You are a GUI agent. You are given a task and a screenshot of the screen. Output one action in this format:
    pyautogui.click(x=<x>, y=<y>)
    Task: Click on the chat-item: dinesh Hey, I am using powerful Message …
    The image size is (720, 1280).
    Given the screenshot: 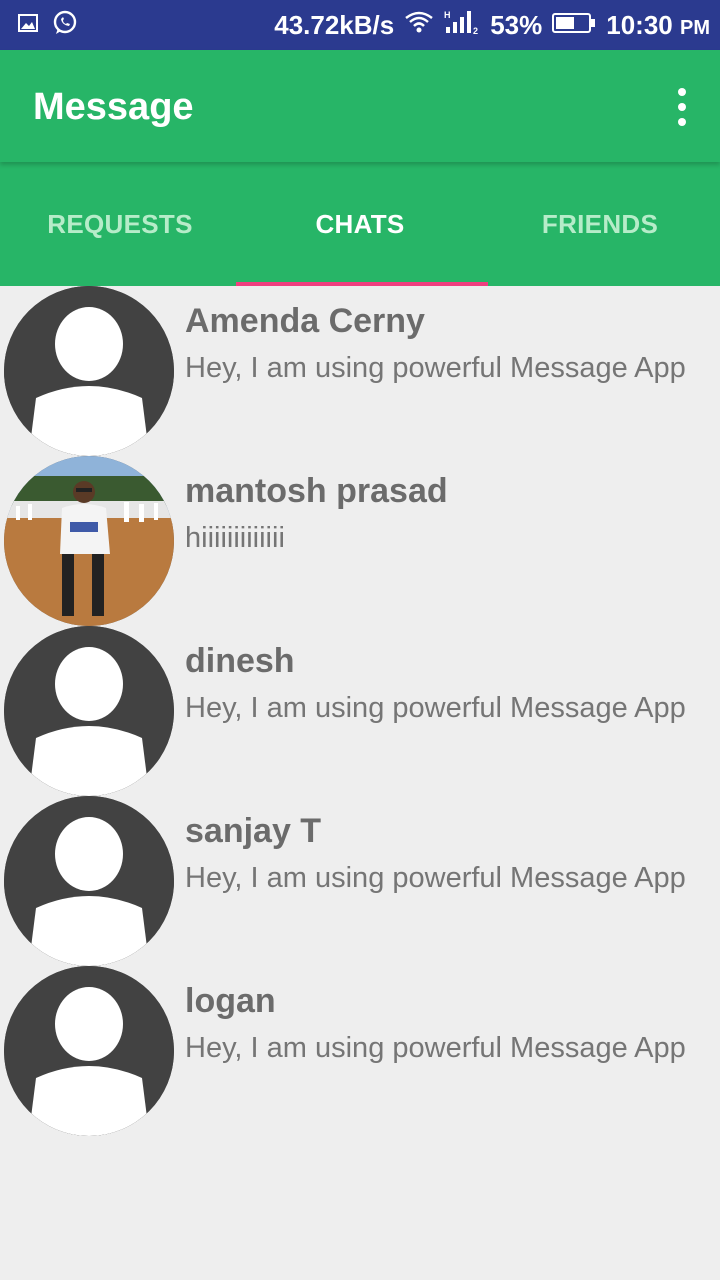 What is the action you would take?
    pyautogui.click(x=360, y=711)
    